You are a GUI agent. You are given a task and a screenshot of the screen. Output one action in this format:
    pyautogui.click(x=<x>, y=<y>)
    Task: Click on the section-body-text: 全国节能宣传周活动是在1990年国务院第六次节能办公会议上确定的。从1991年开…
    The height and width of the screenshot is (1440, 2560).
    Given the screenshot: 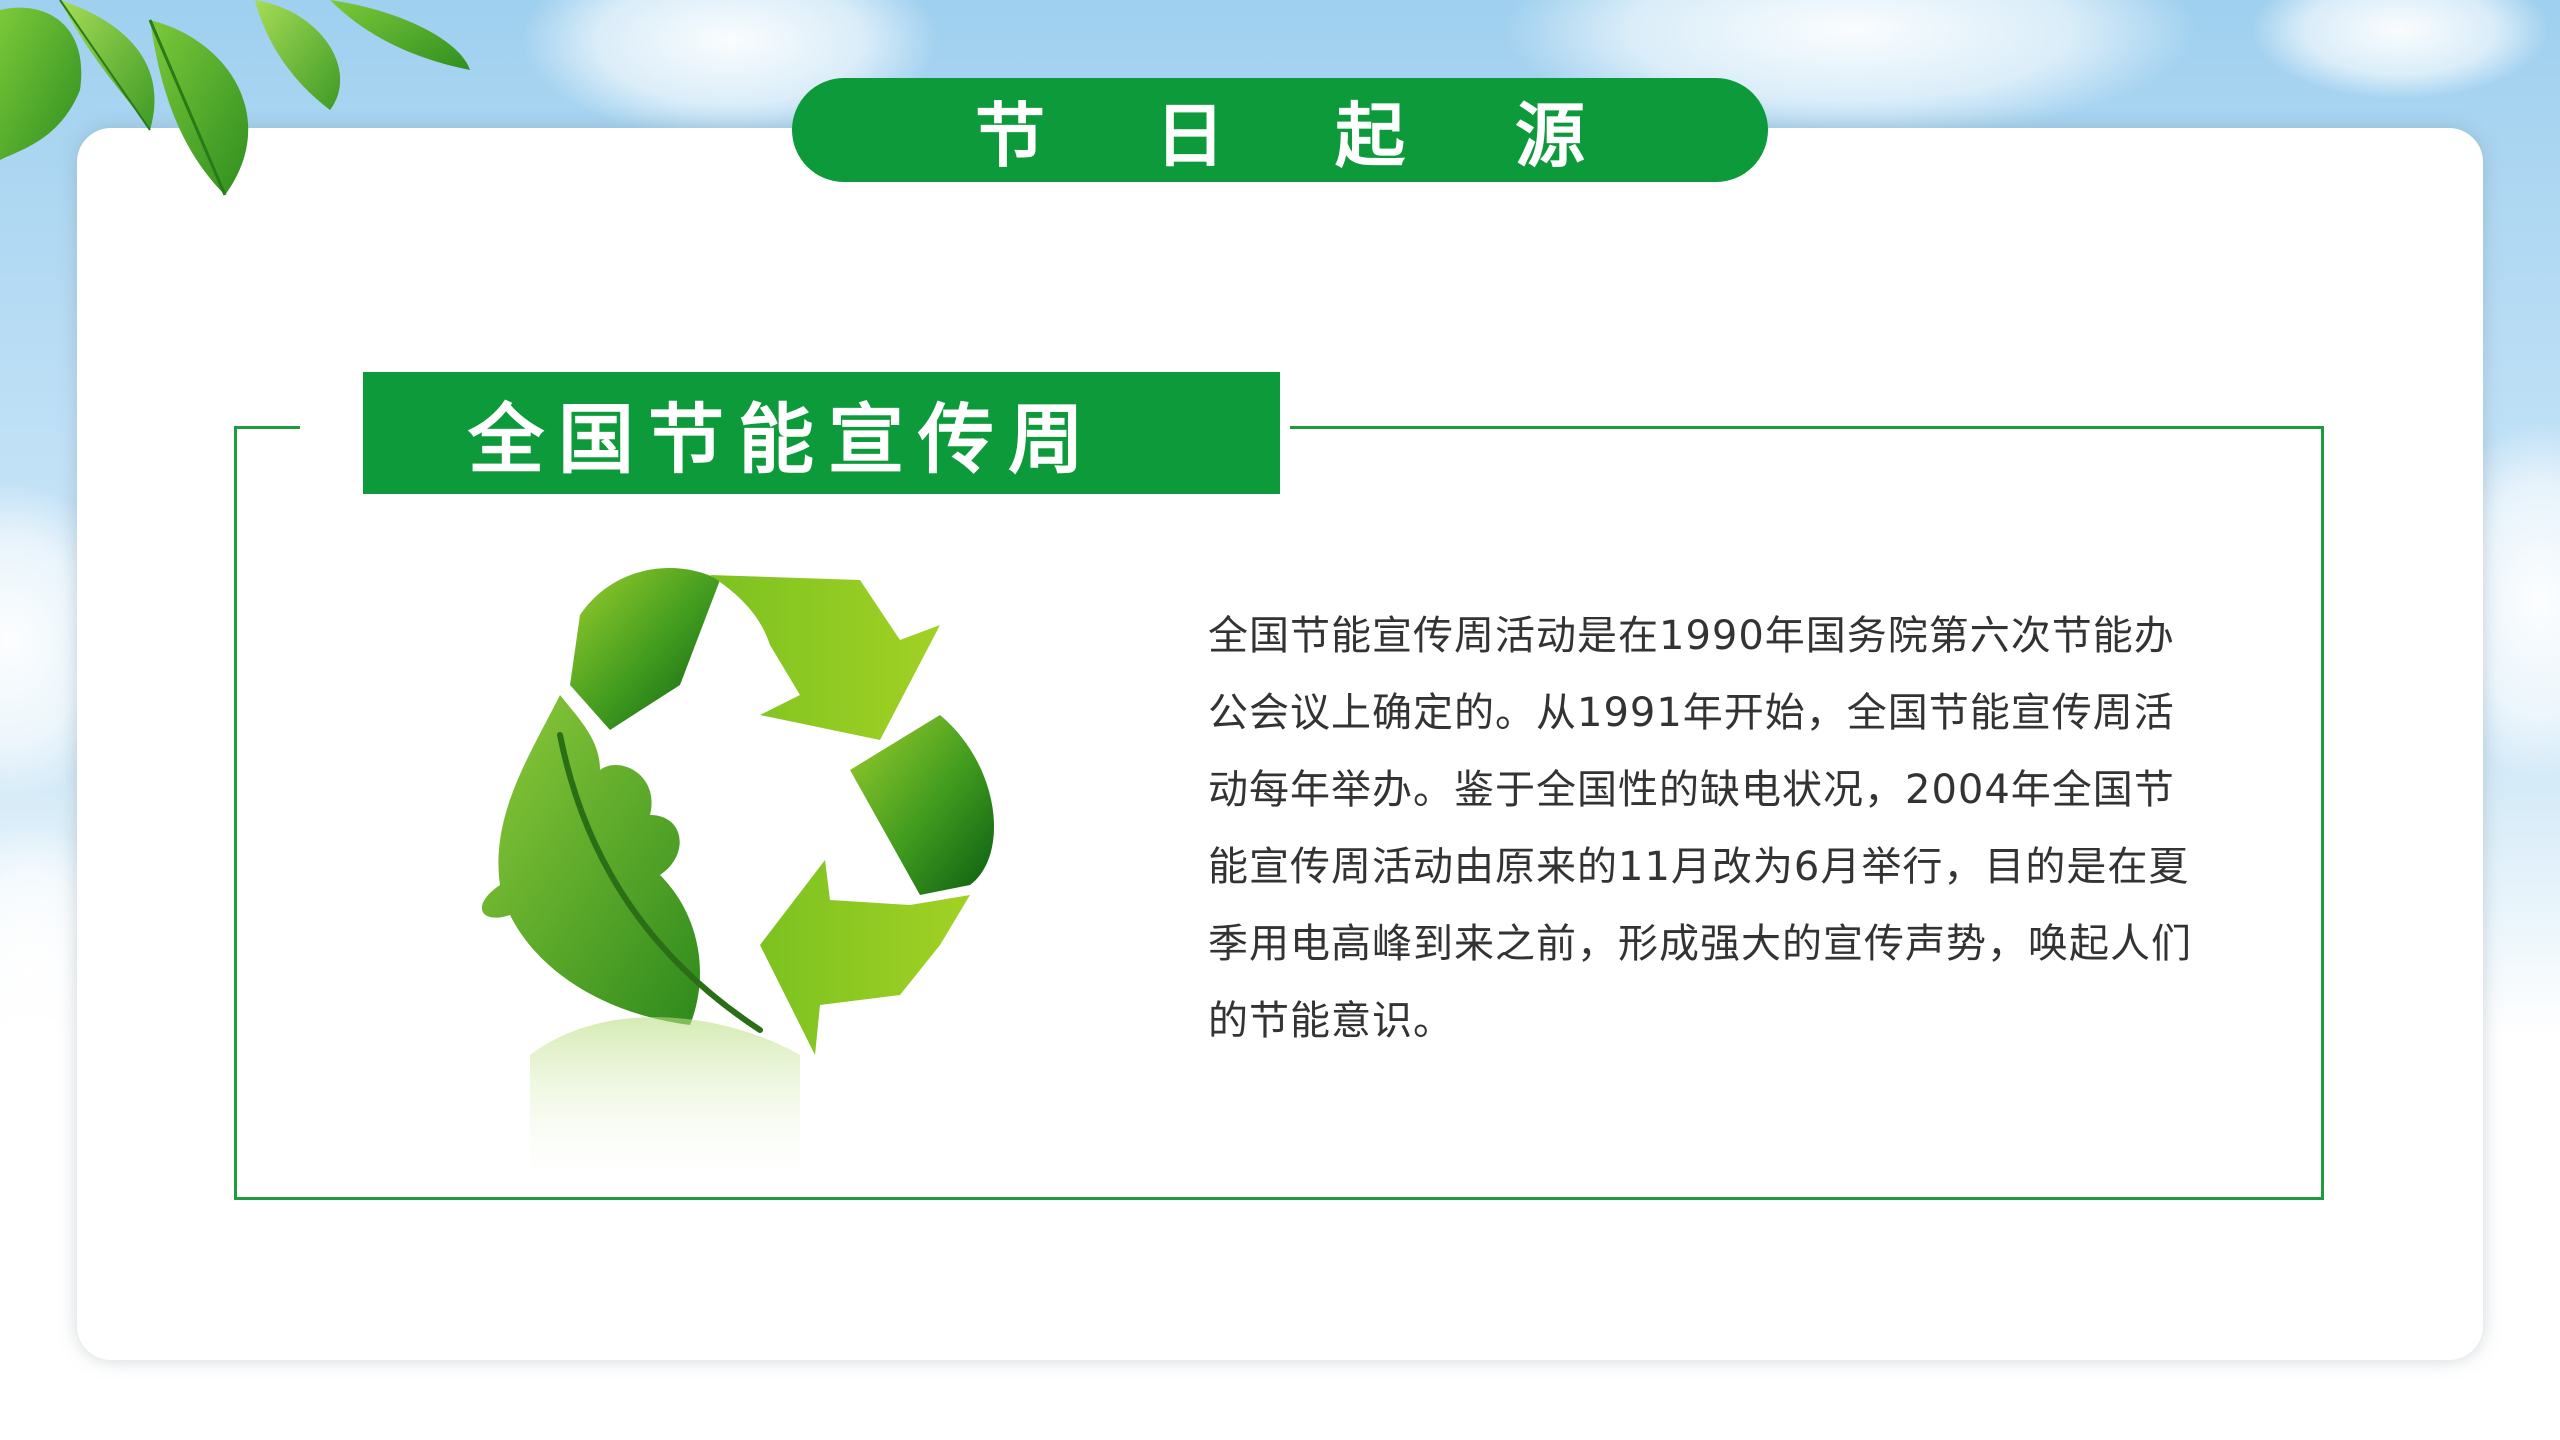 What is the action you would take?
    pyautogui.click(x=1700, y=828)
    